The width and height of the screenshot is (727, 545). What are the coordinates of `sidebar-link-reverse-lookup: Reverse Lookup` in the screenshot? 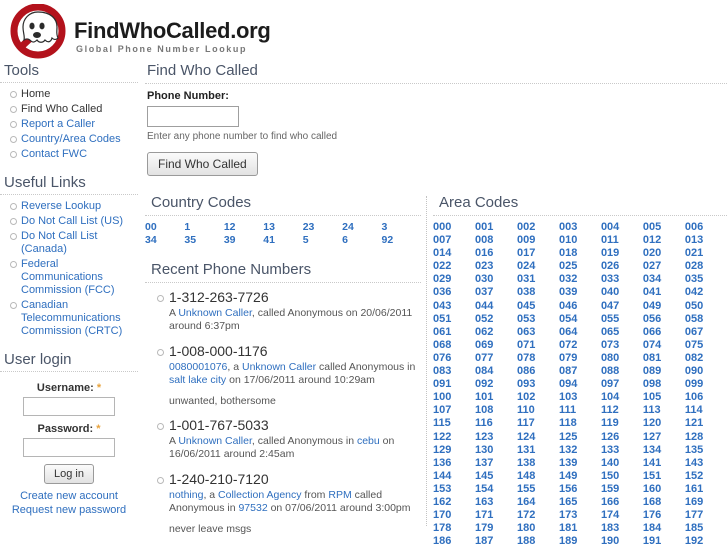 It's located at (61, 206).